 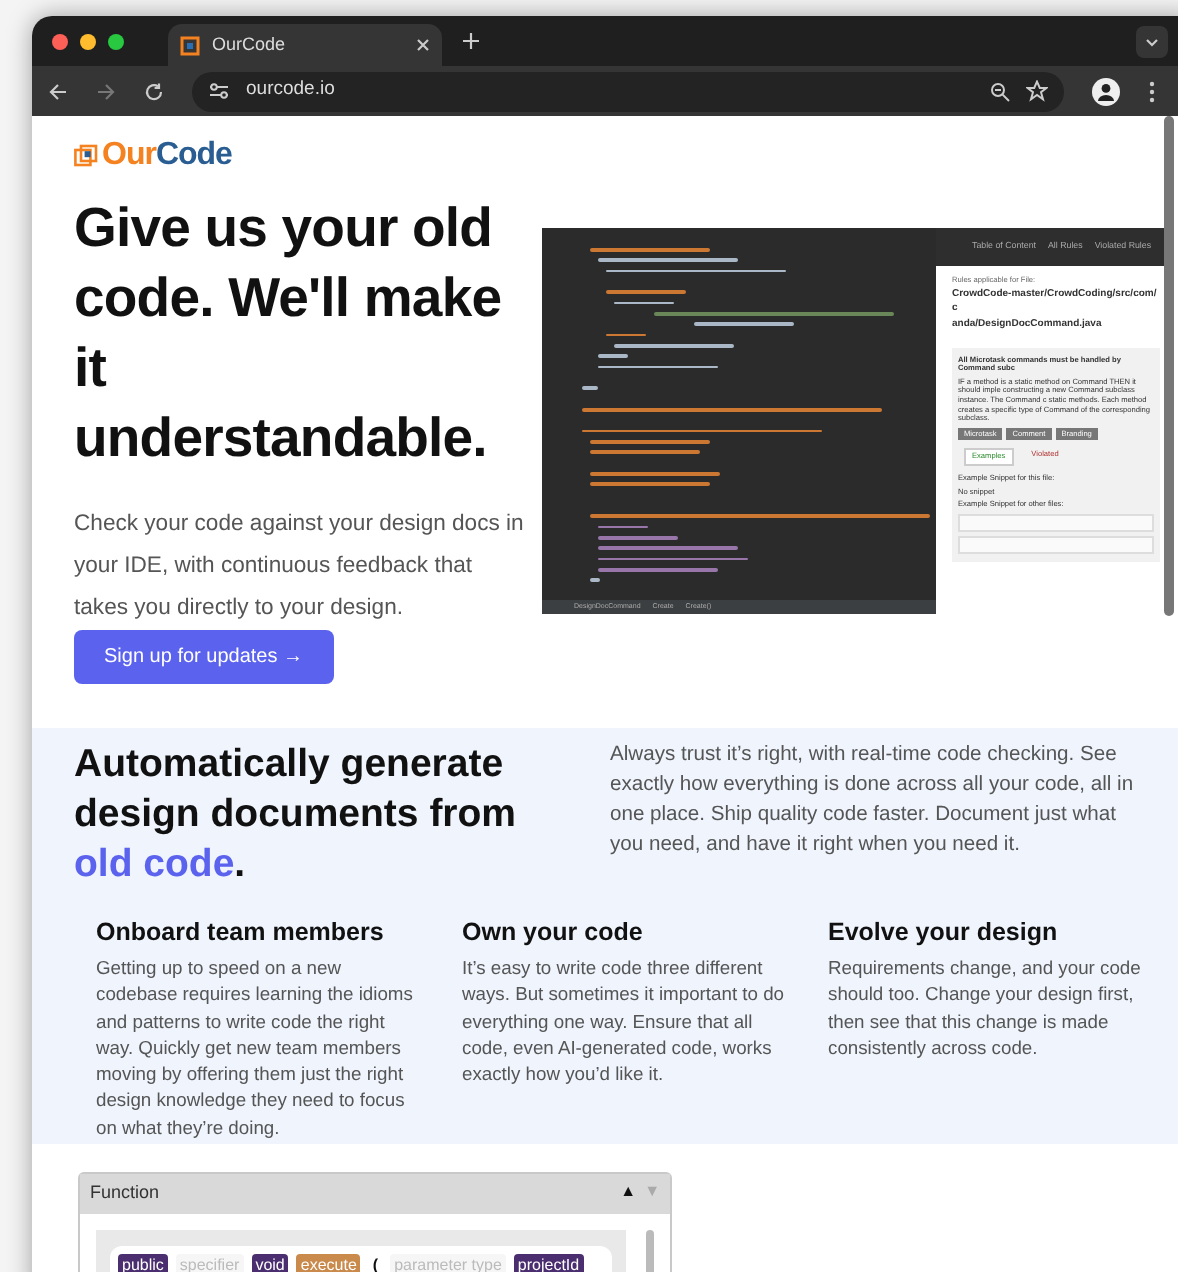 What do you see at coordinates (1152, 41) in the screenshot?
I see `chevron-down-icon` at bounding box center [1152, 41].